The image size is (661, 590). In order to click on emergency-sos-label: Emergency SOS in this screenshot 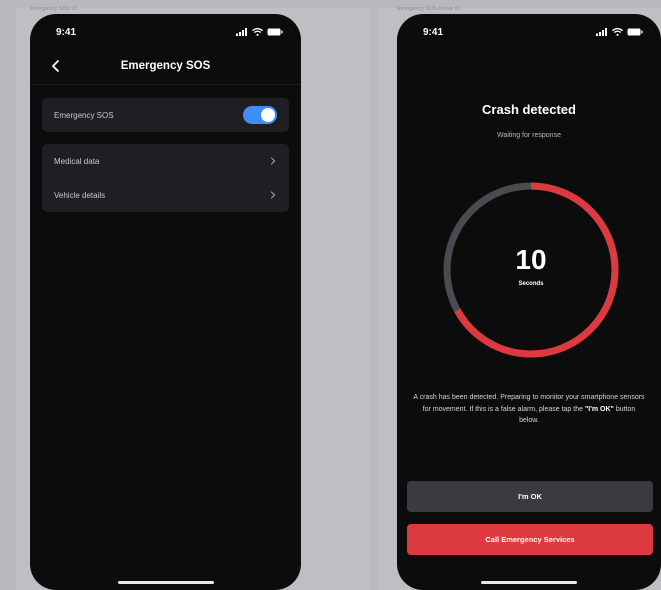, I will do `click(84, 115)`.